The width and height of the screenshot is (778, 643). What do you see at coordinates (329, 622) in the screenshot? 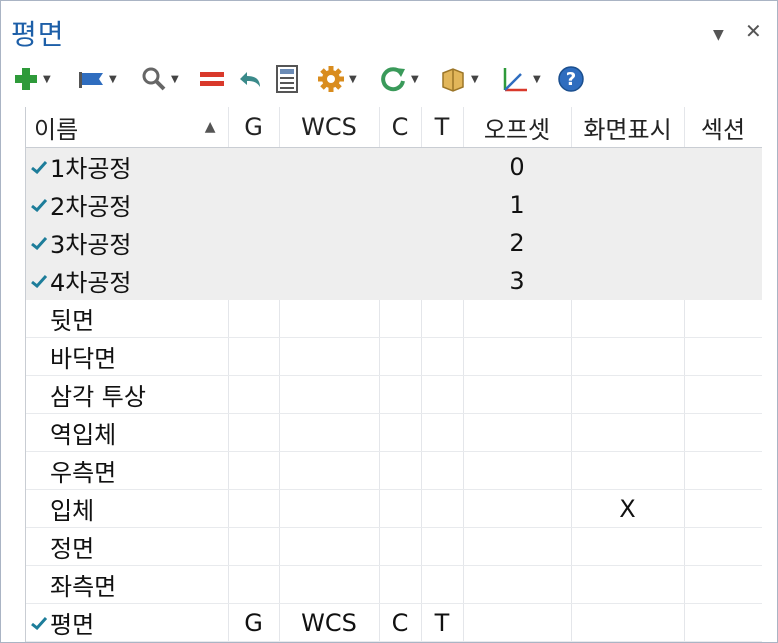
I see `wcs-cell: WCS` at bounding box center [329, 622].